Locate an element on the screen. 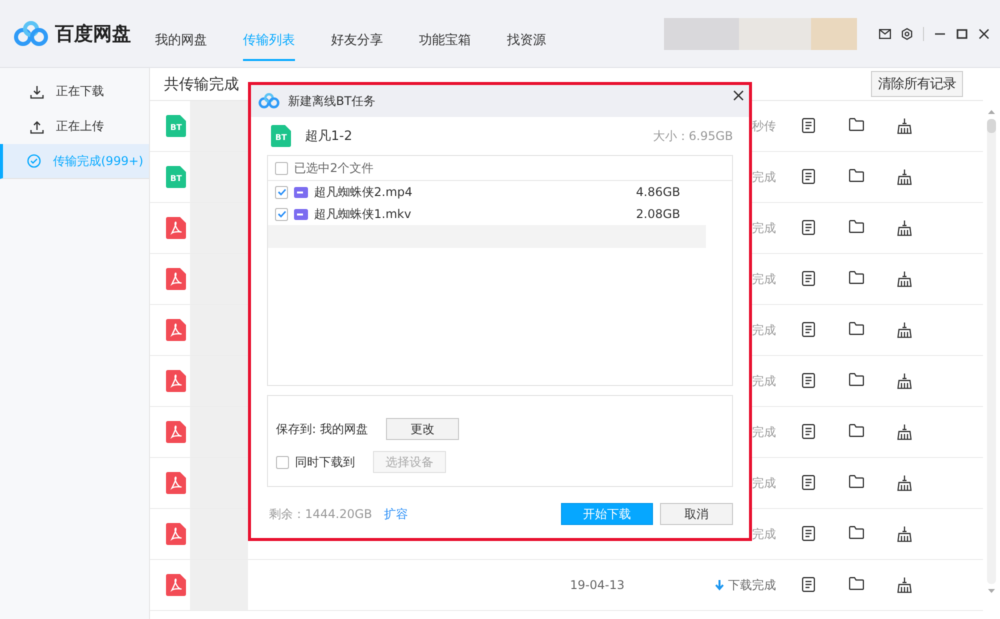 The height and width of the screenshot is (619, 1000). file-size: 4.86GB is located at coordinates (659, 192).